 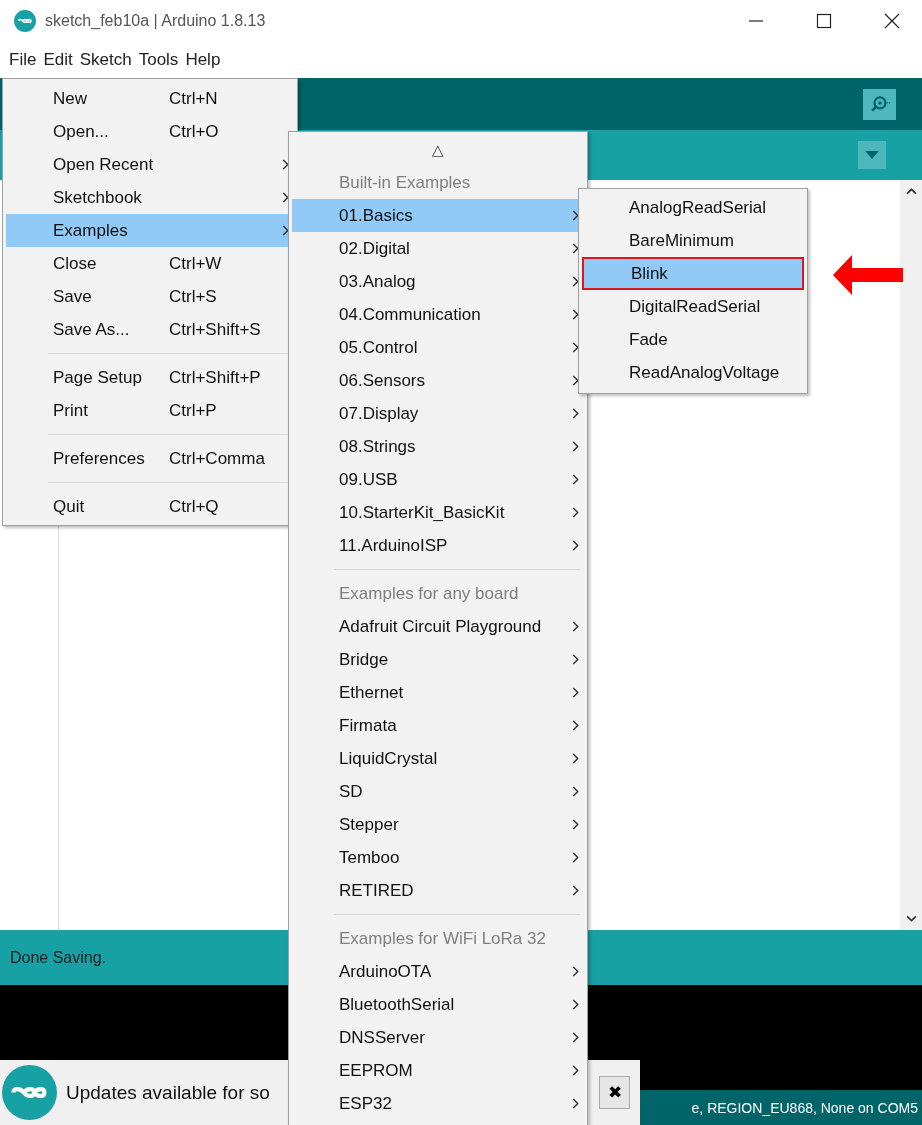 I want to click on menu-section-header: Examples for any board, so click(x=429, y=593).